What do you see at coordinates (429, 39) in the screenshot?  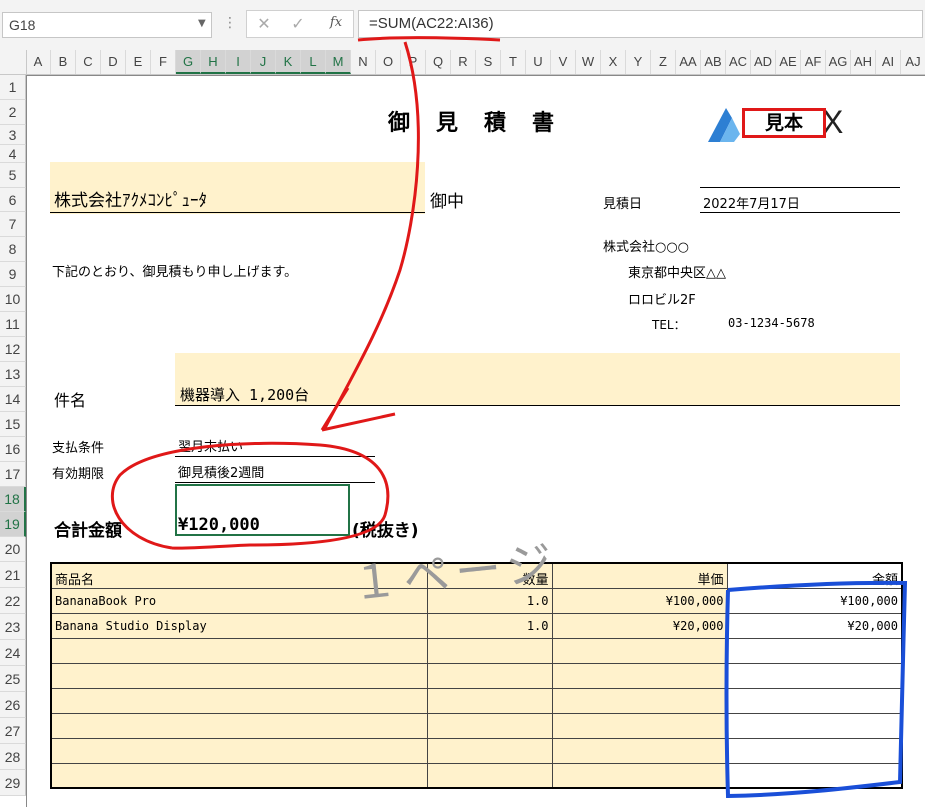 I see `red-underline-formula` at bounding box center [429, 39].